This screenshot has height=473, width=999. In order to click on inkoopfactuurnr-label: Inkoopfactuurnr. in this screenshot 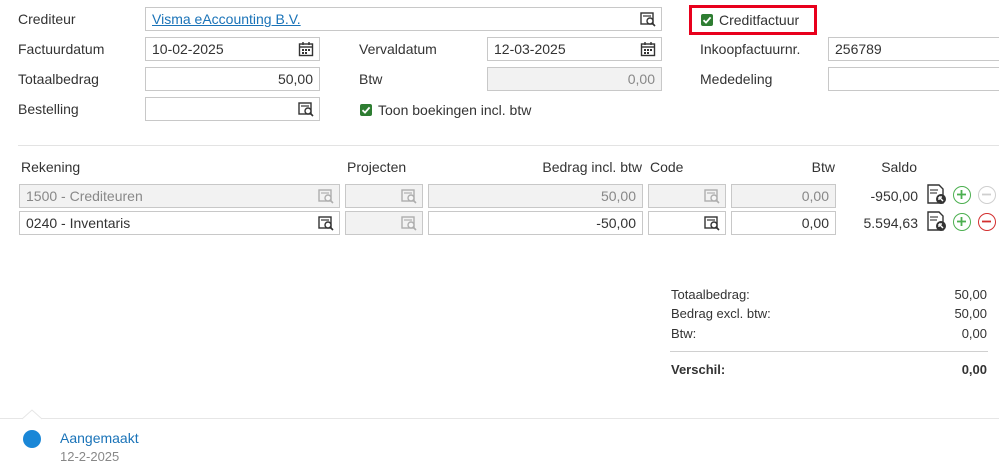, I will do `click(750, 49)`.